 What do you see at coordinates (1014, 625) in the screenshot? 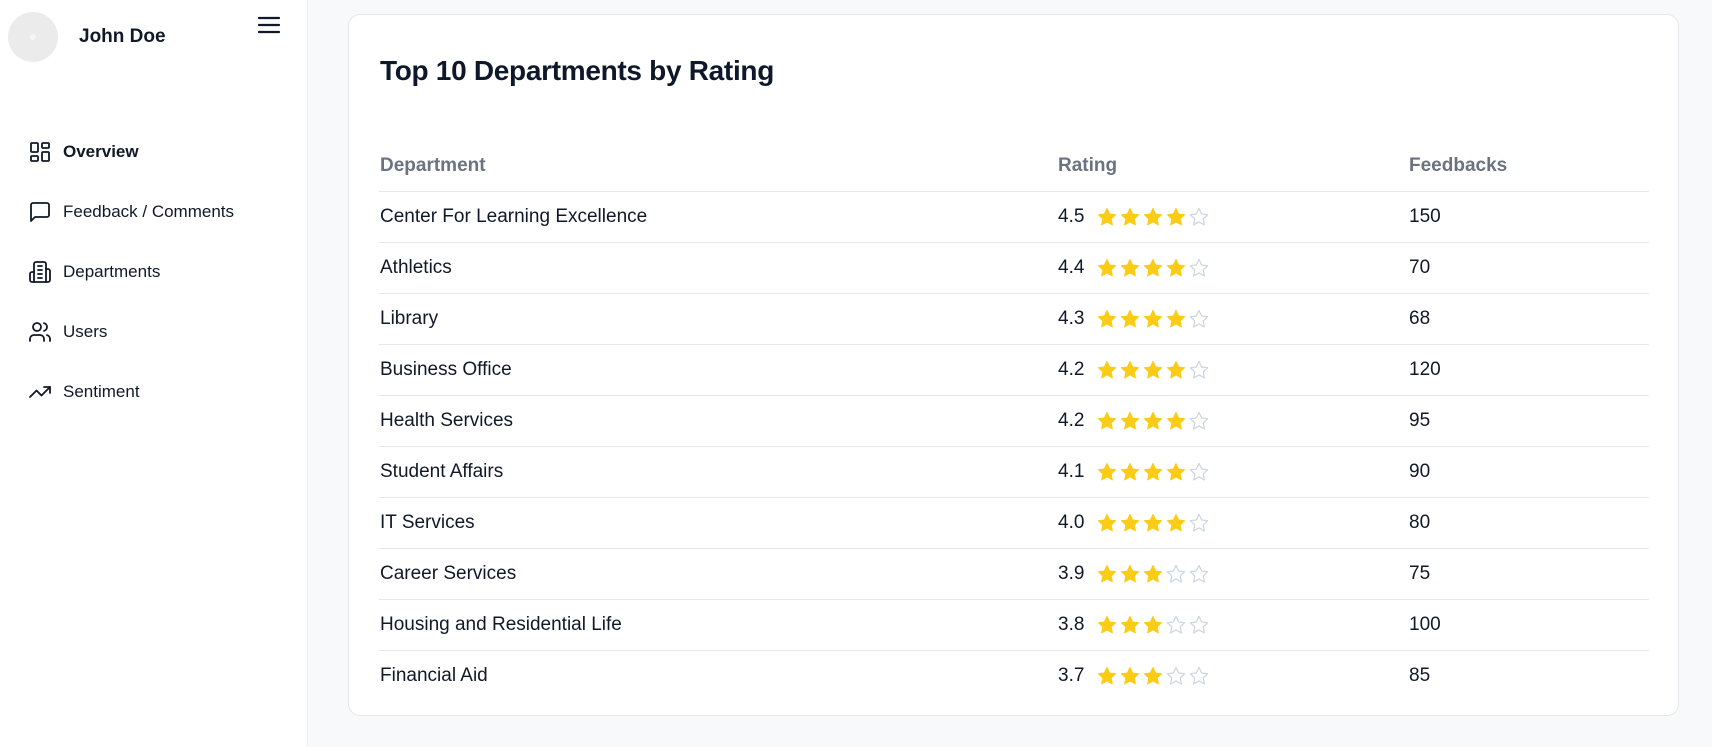
I see `table-row: Housing and Residential Life 3.8 100` at bounding box center [1014, 625].